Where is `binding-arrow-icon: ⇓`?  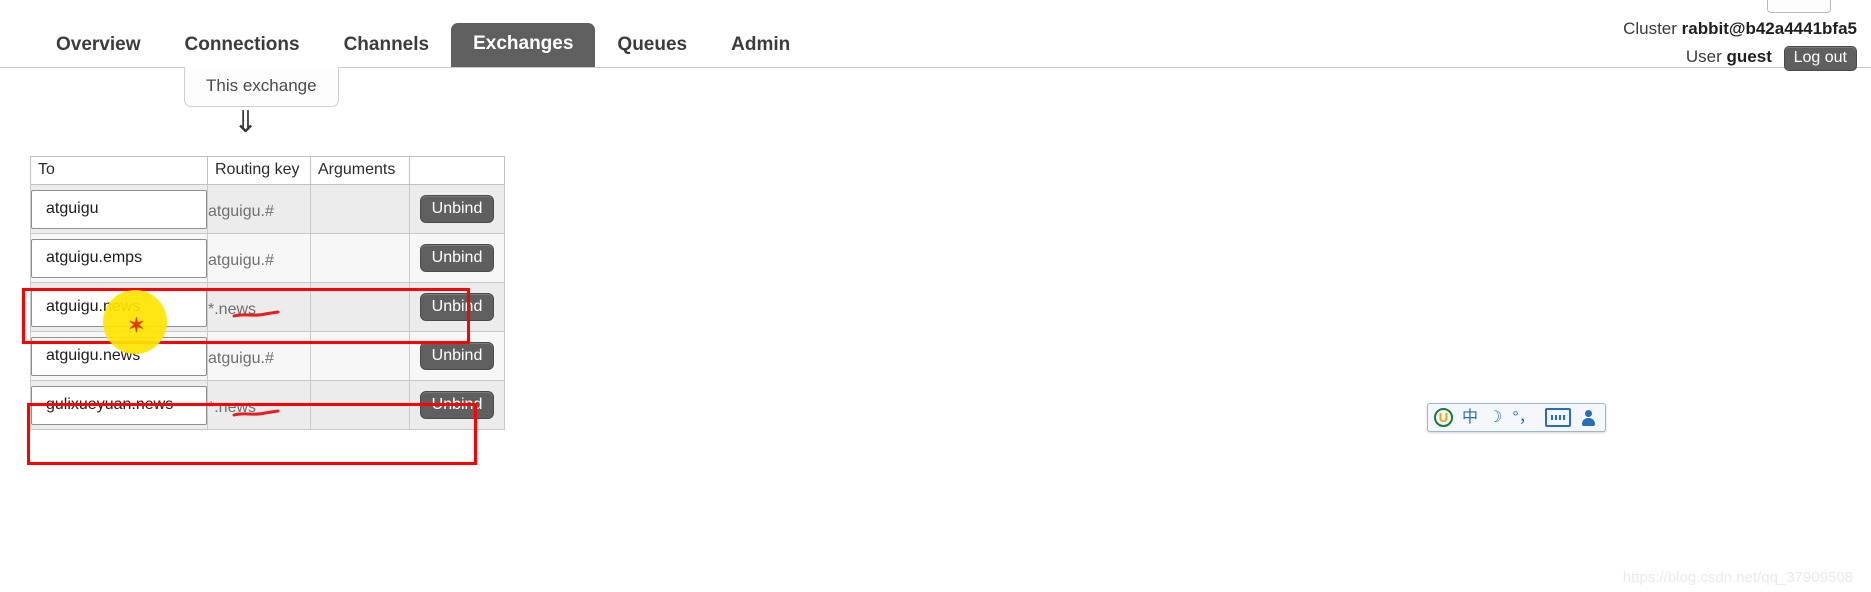 binding-arrow-icon: ⇓ is located at coordinates (246, 122).